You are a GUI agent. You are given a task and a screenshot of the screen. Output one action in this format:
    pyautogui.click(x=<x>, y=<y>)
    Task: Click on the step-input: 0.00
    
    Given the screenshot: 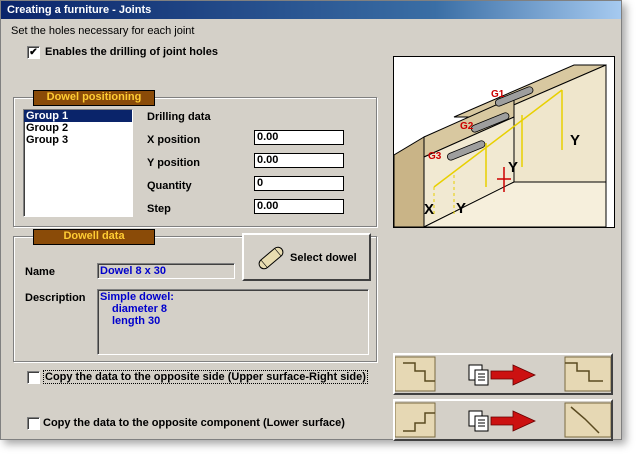 What is the action you would take?
    pyautogui.click(x=299, y=206)
    